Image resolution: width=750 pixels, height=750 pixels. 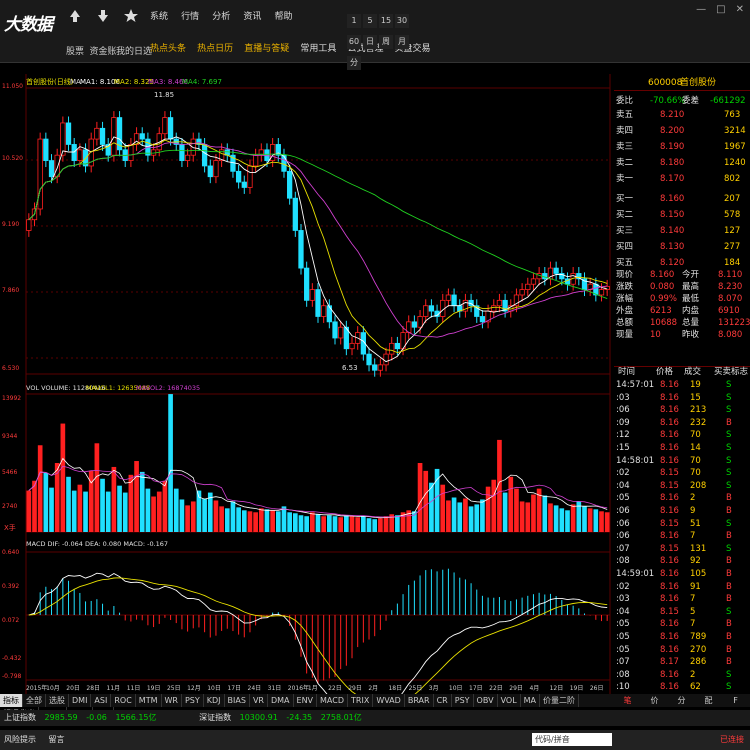 What do you see at coordinates (101, 700) in the screenshot?
I see `indicator-tab: ASI` at bounding box center [101, 700].